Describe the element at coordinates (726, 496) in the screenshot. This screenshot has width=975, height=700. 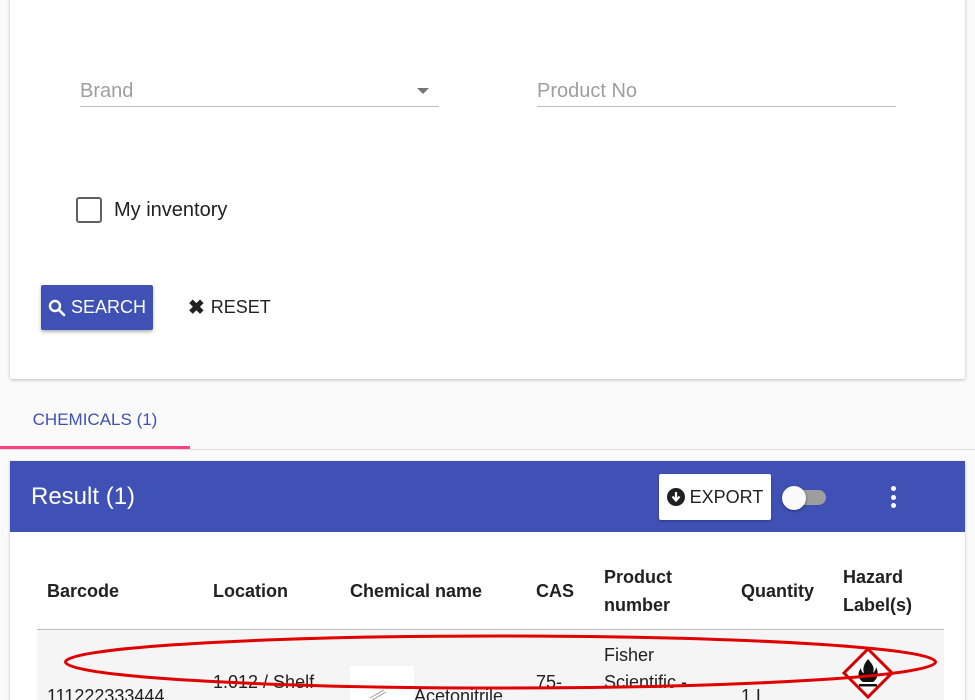
I see `export-button-label: EXPORT` at that location.